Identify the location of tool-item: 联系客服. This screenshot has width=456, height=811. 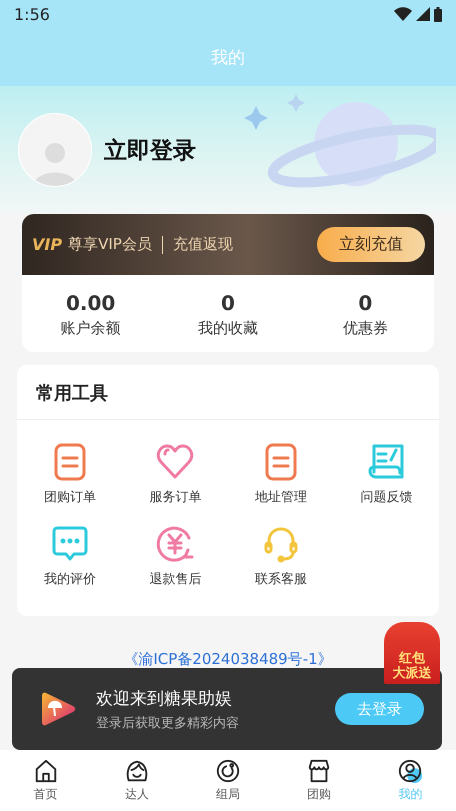
(281, 556).